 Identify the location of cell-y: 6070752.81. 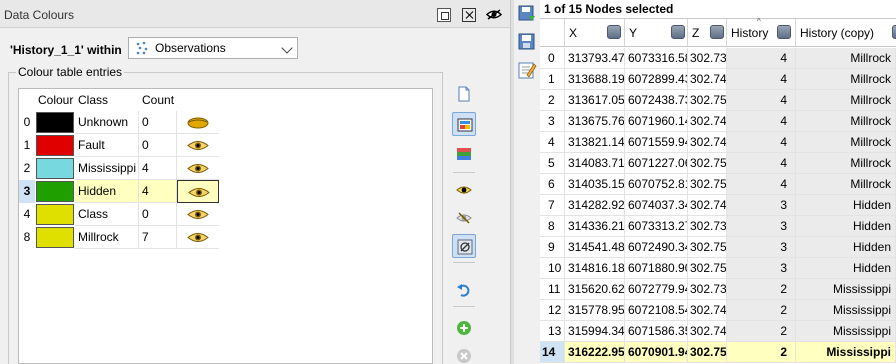
(656, 184).